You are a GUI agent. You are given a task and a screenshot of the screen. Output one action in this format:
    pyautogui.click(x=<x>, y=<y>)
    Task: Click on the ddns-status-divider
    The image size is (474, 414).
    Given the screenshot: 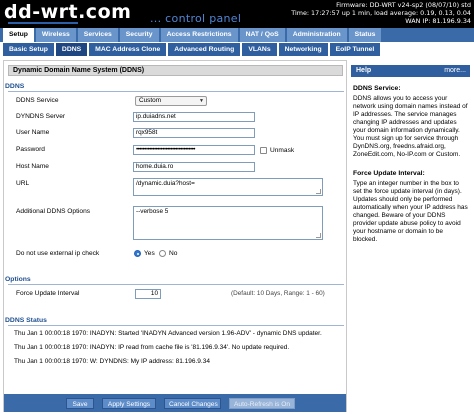 What is the action you would take?
    pyautogui.click(x=176, y=325)
    